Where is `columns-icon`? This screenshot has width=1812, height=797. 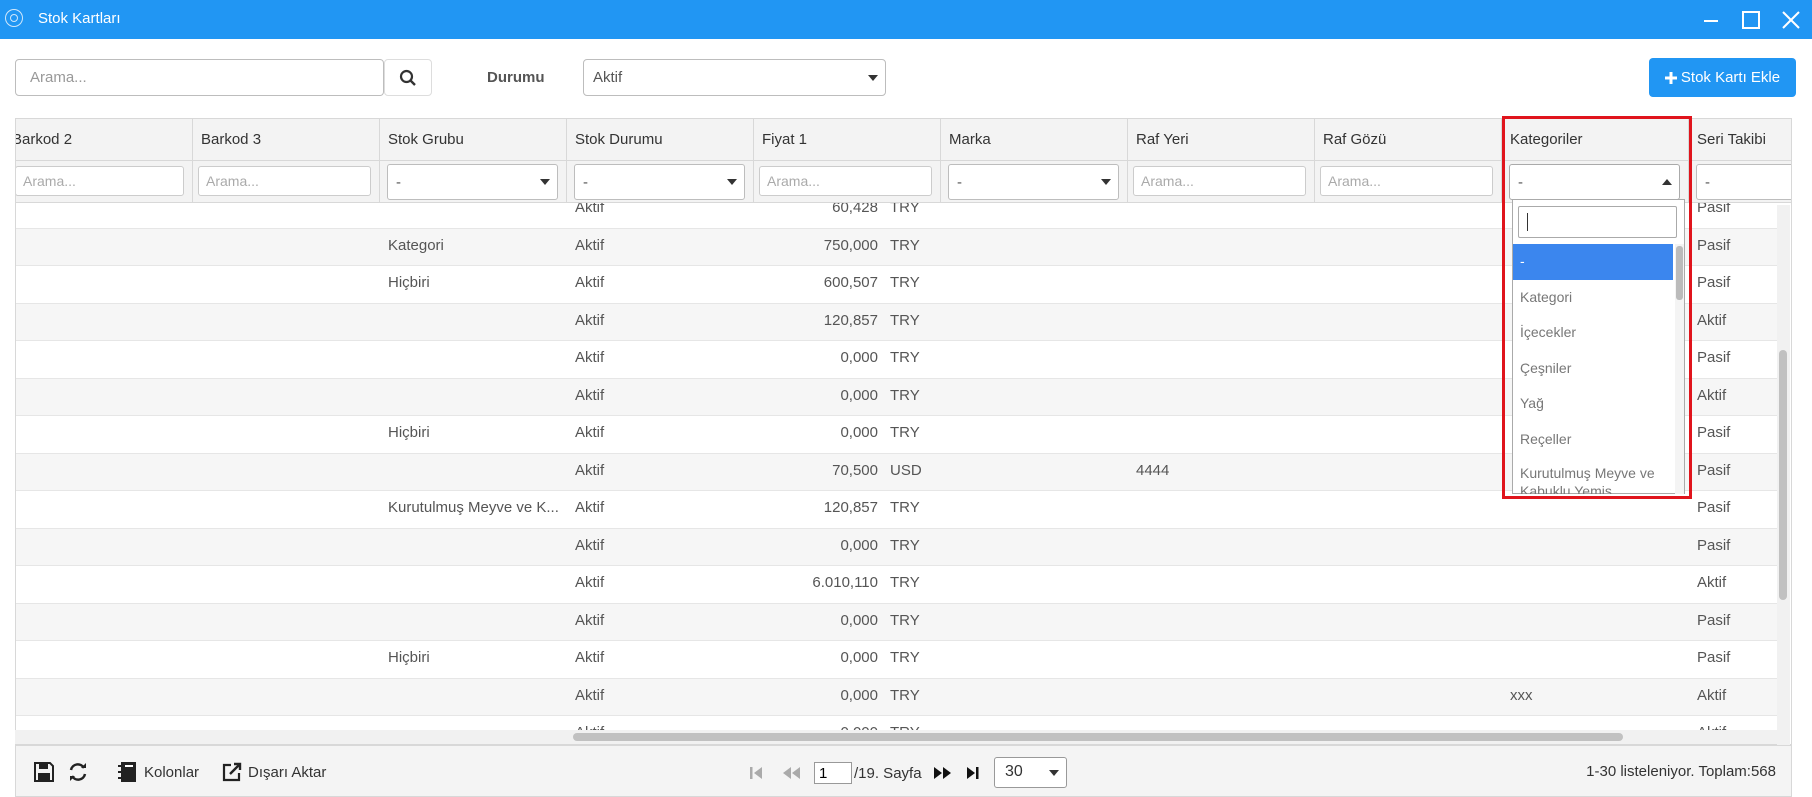 columns-icon is located at coordinates (127, 772).